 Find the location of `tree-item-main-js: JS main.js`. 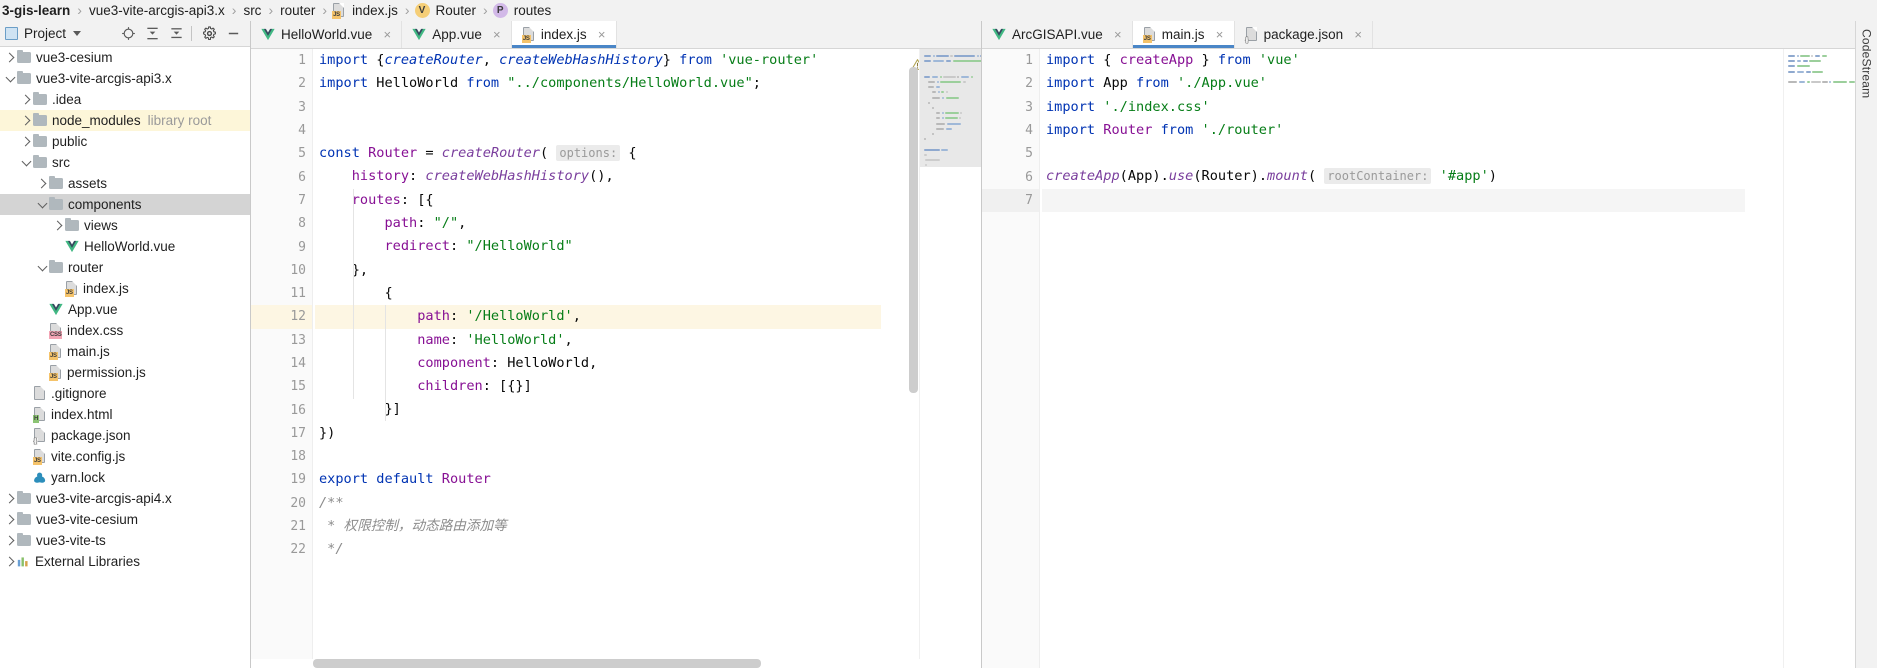

tree-item-main-js: JS main.js is located at coordinates (125, 351).